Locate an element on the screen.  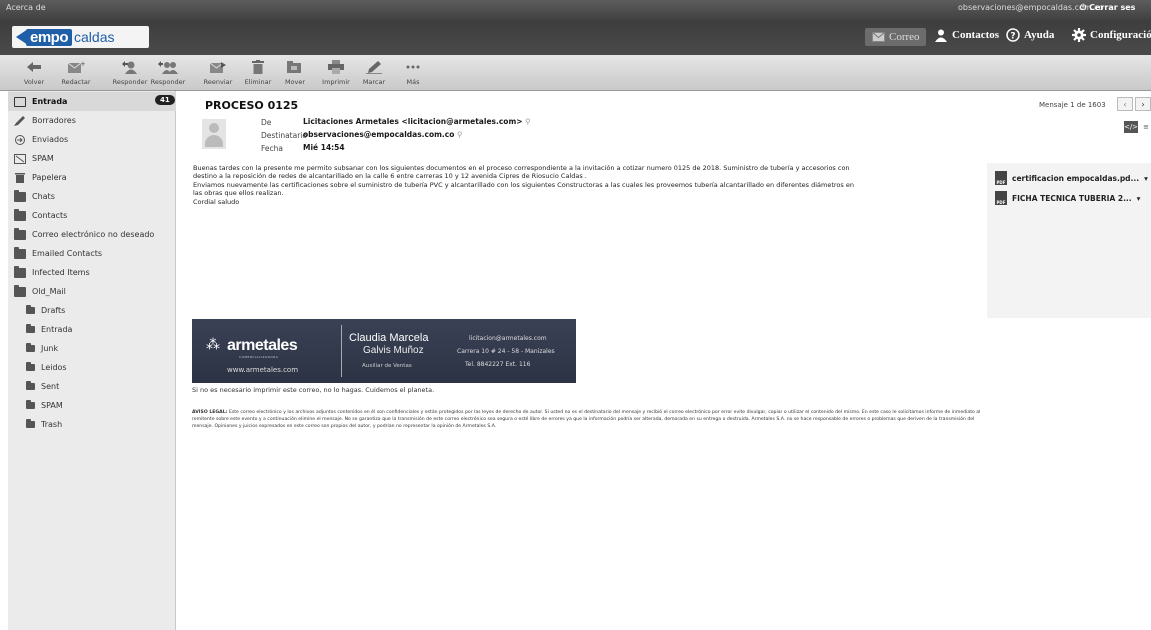
about-link: Acerca de is located at coordinates (26, 7).